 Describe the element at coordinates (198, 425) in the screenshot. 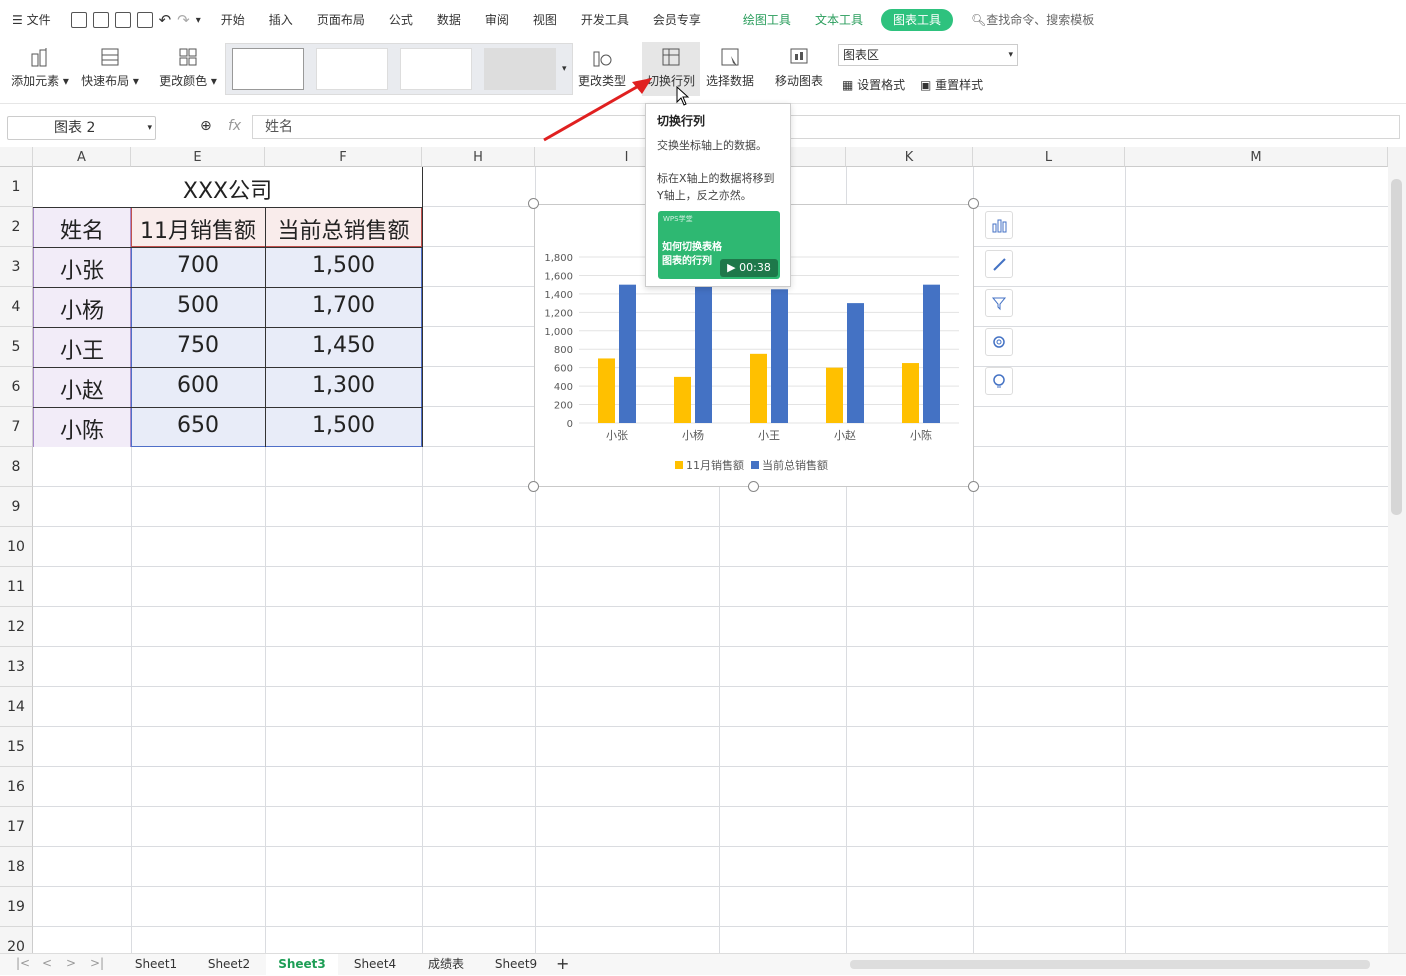

I see `cell-november-sales: 650` at that location.